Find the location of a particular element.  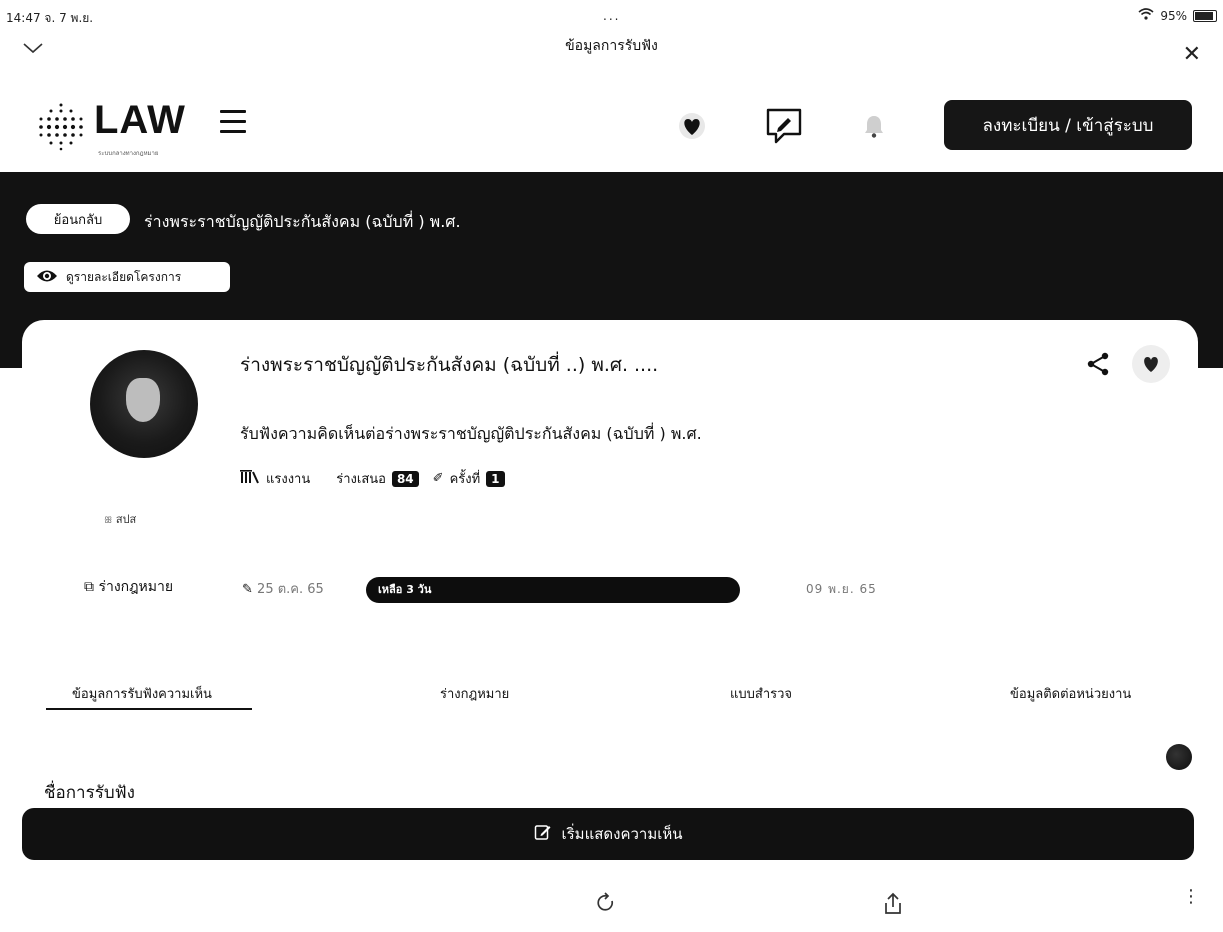

chat-edit-icon is located at coordinates (784, 126).